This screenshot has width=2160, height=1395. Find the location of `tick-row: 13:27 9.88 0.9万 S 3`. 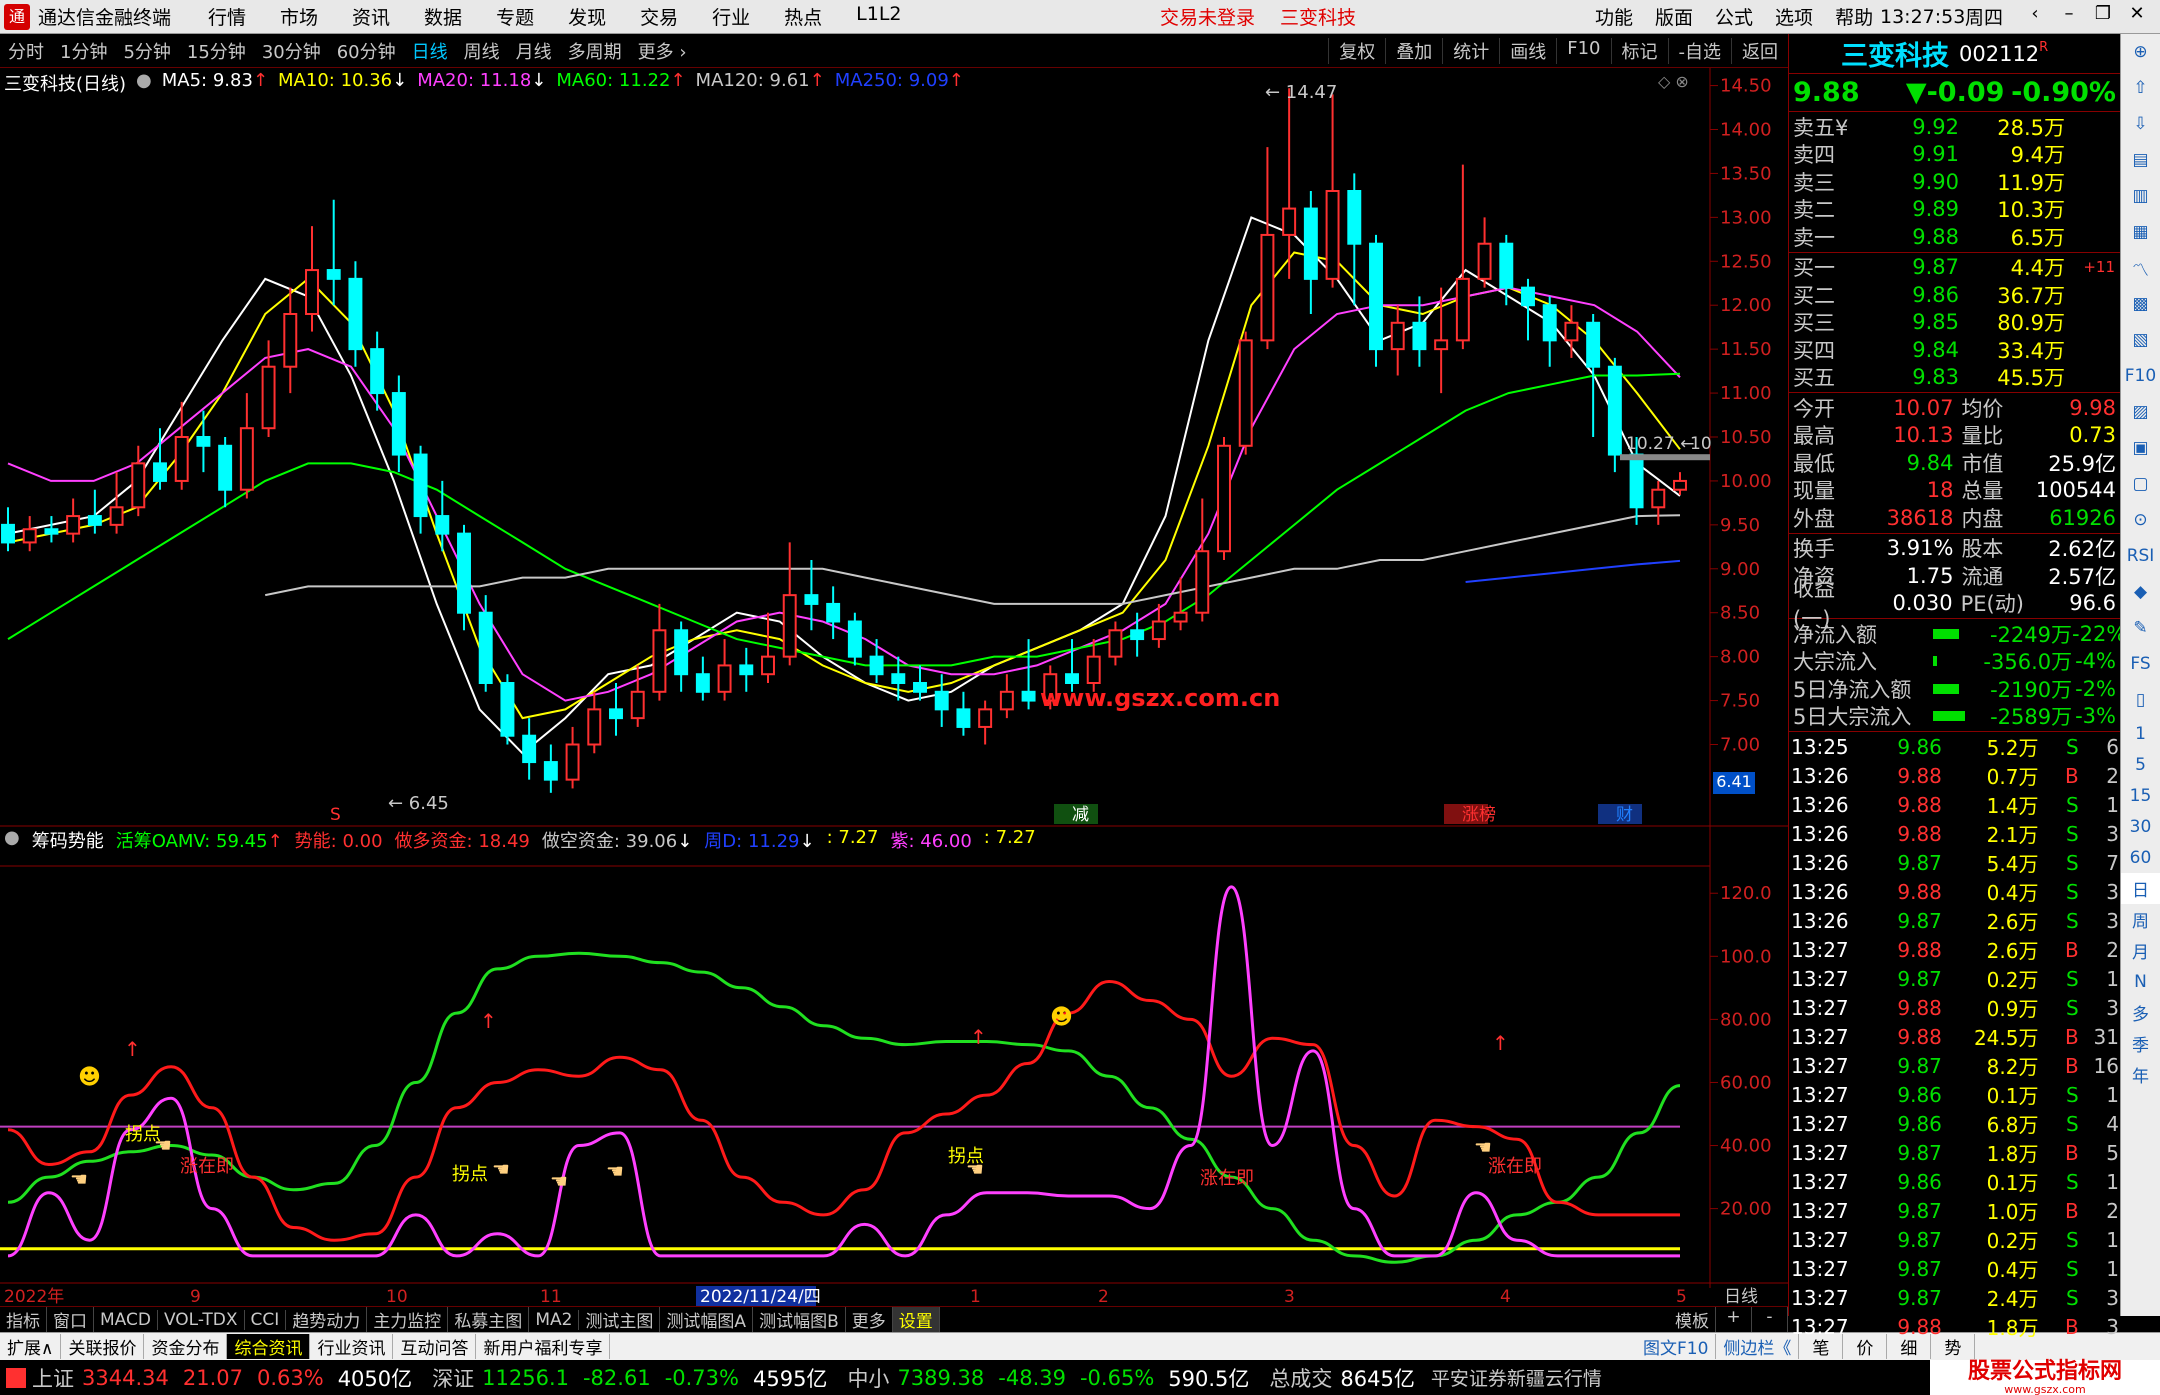

tick-row: 13:27 9.88 0.9万 S 3 is located at coordinates (1955, 1007).